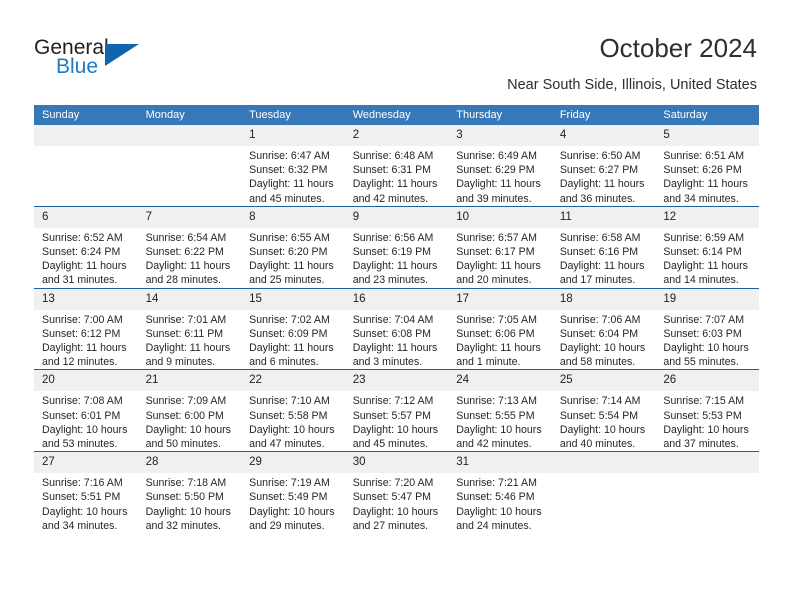 The height and width of the screenshot is (612, 792). I want to click on day-detail-line: Sunrise: 7:04 AM, so click(393, 319).